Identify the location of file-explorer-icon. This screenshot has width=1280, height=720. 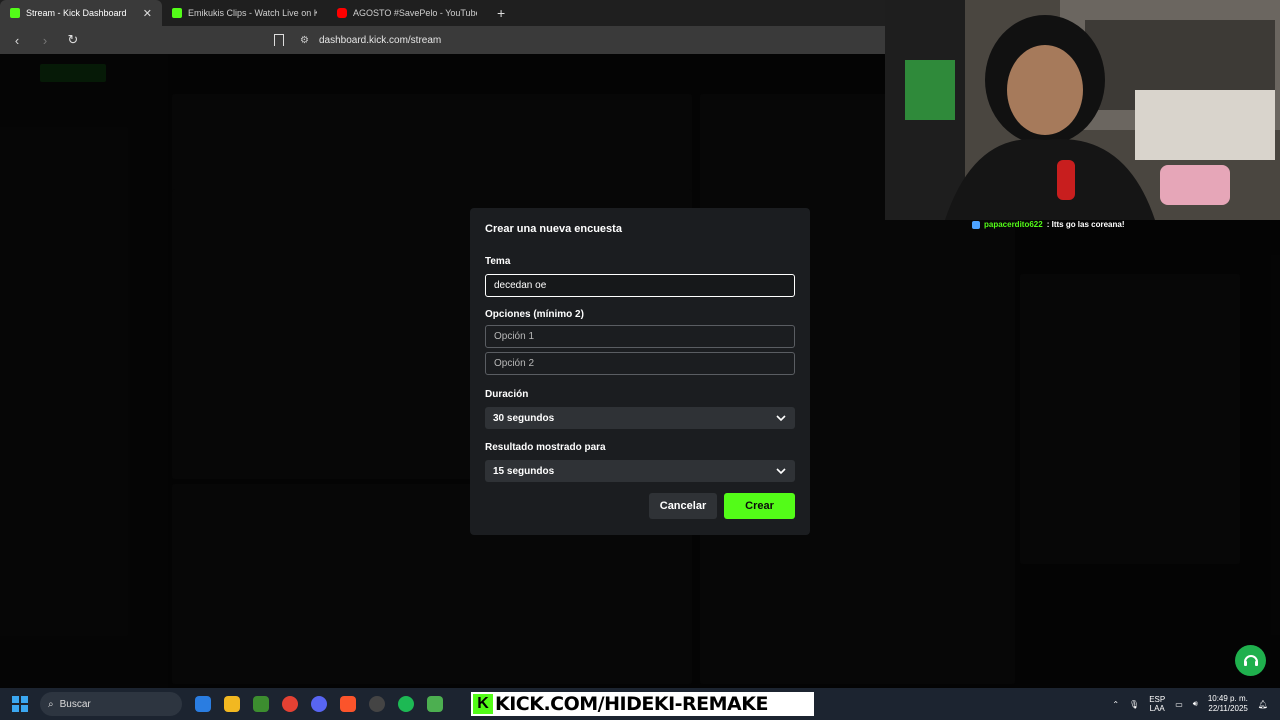
(232, 704).